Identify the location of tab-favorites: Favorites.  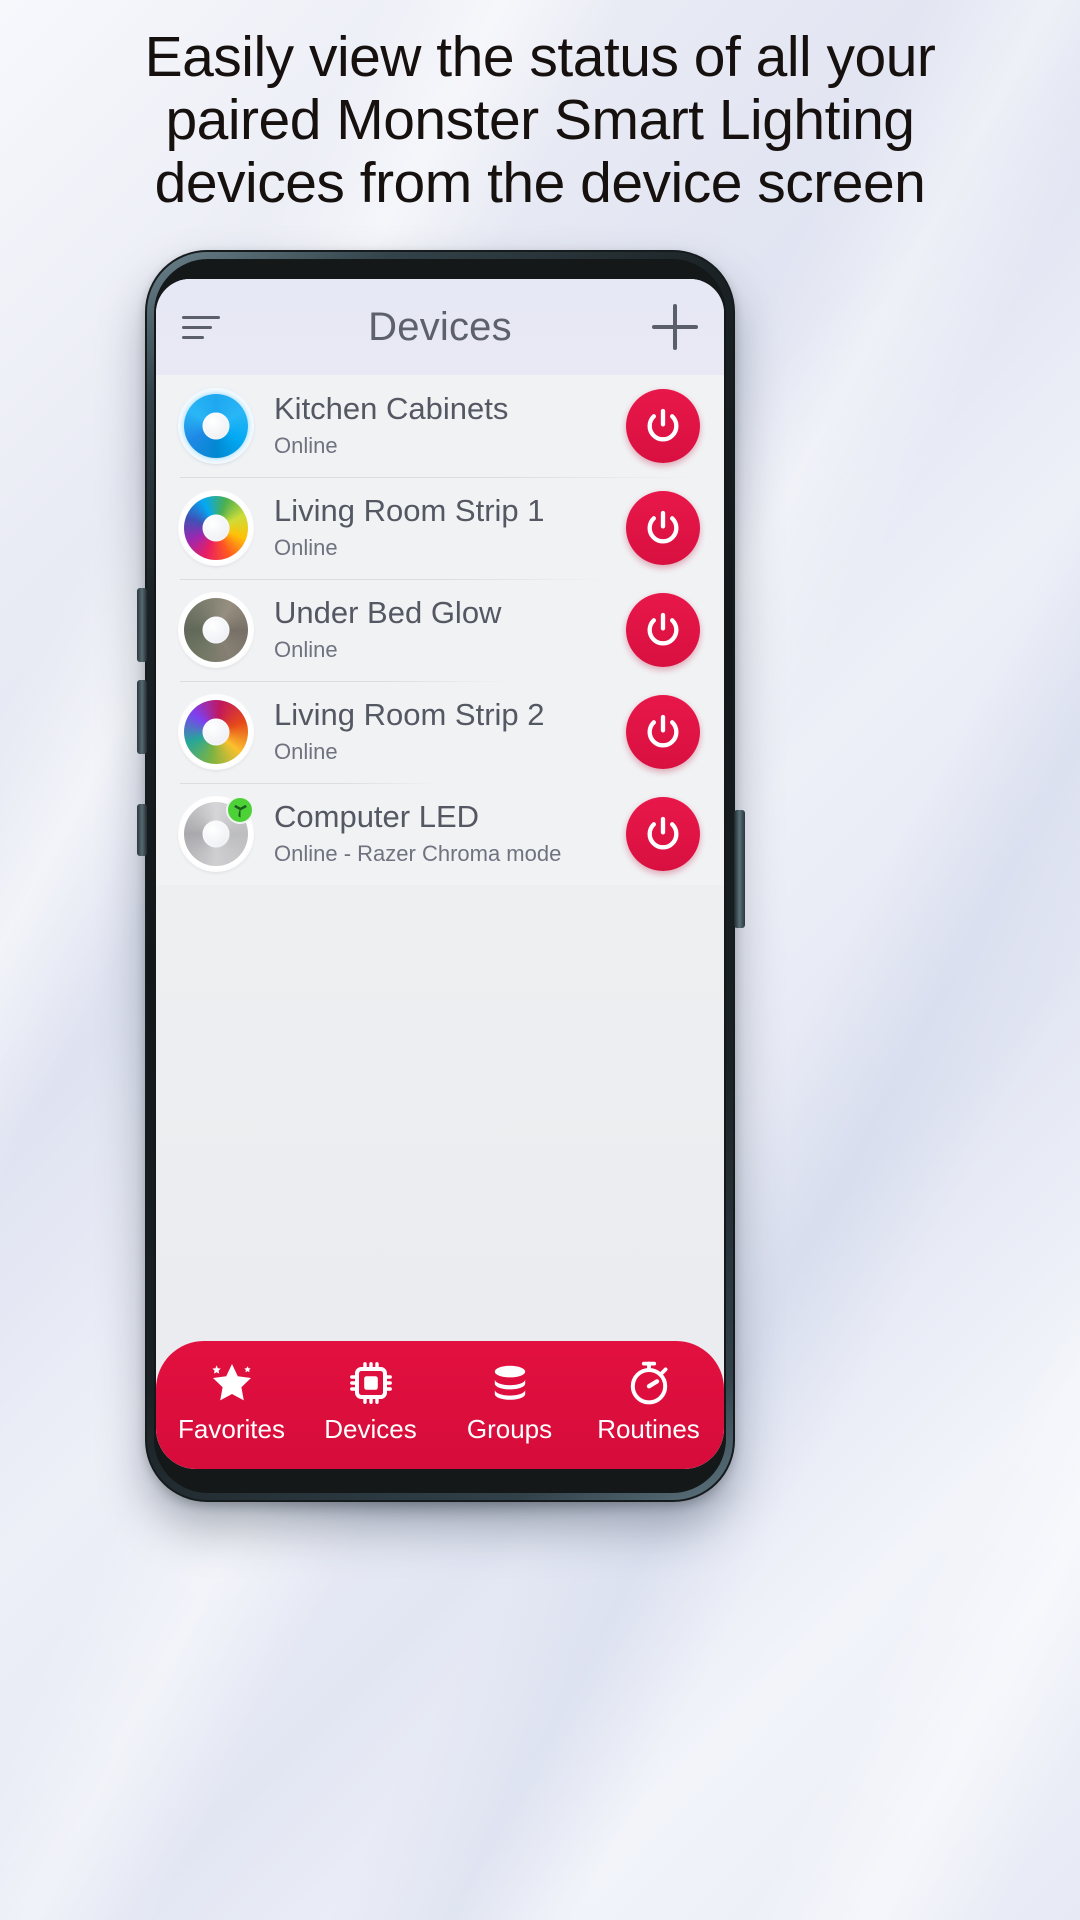
(231, 1401).